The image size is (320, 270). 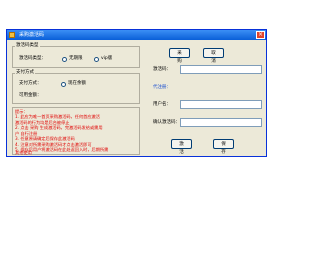 I want to click on activate-button: 激活, so click(x=181, y=147).